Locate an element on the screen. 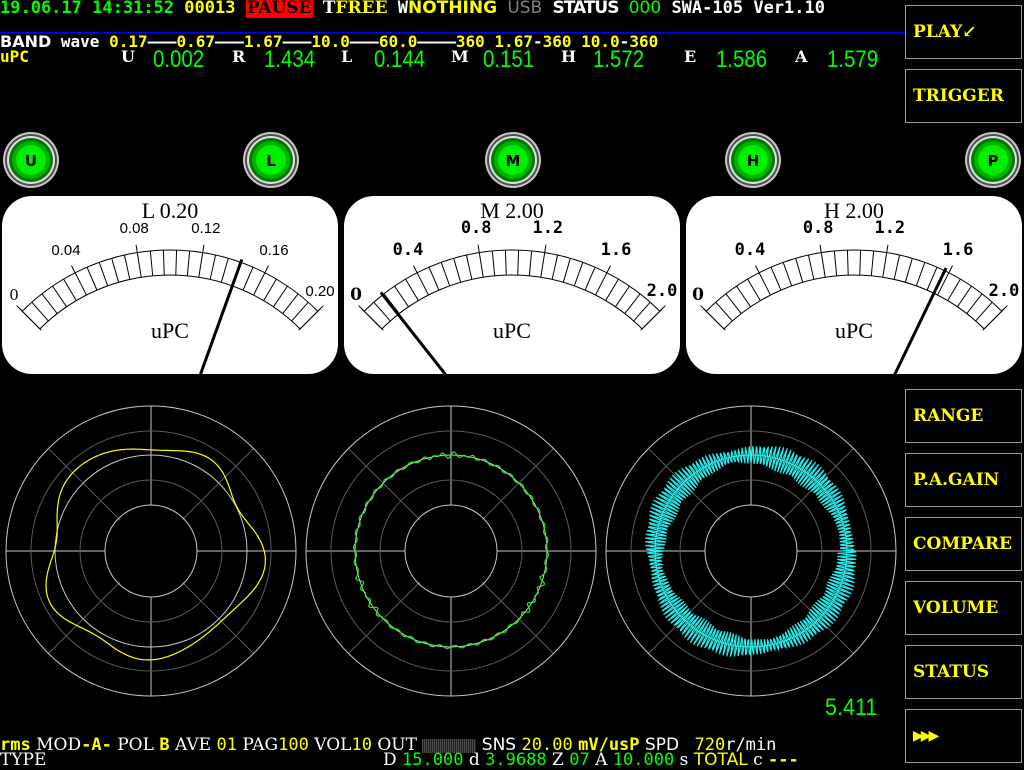 The width and height of the screenshot is (1024, 770). pause-badge: PAUSE is located at coordinates (279, 9).